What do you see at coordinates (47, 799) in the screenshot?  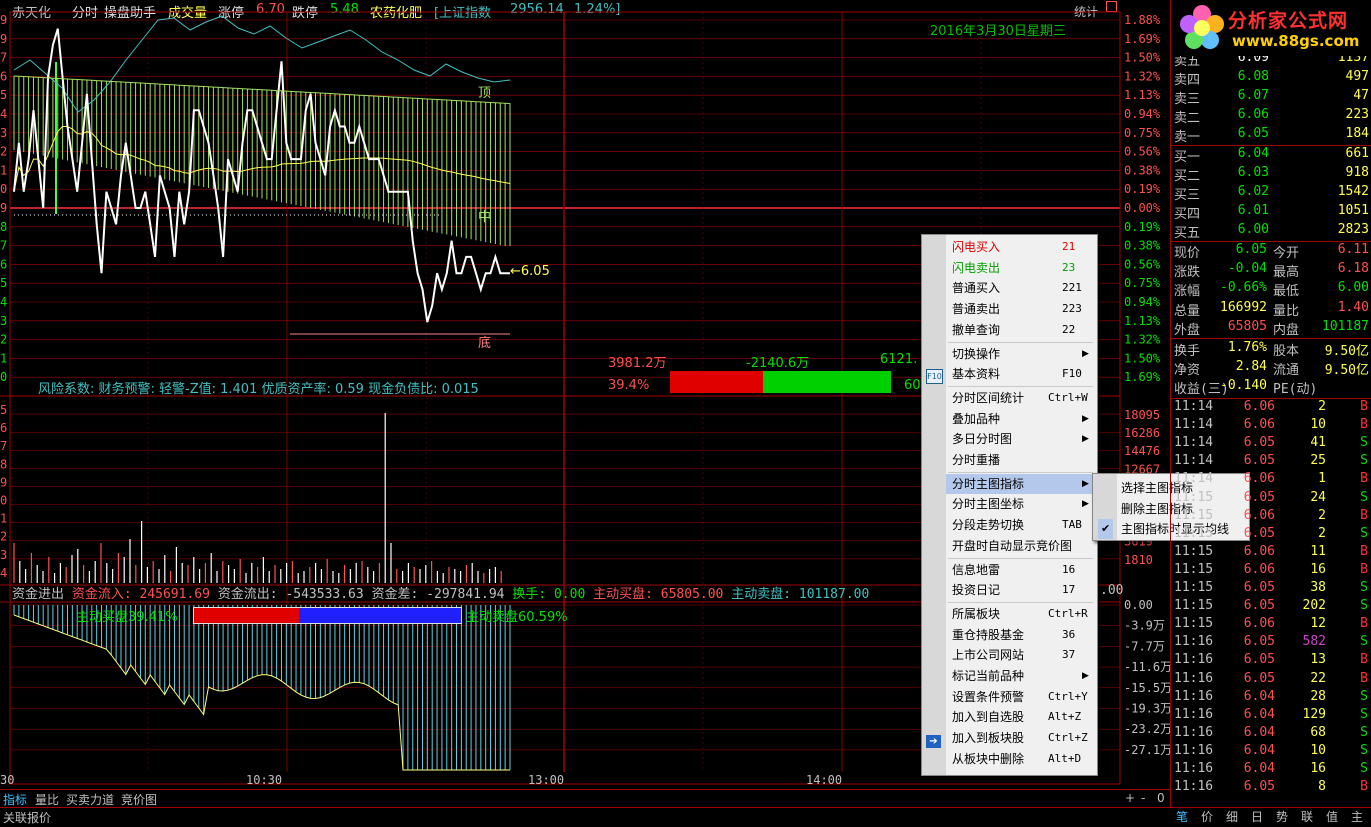 I see `tab-volume-ratio: 量比` at bounding box center [47, 799].